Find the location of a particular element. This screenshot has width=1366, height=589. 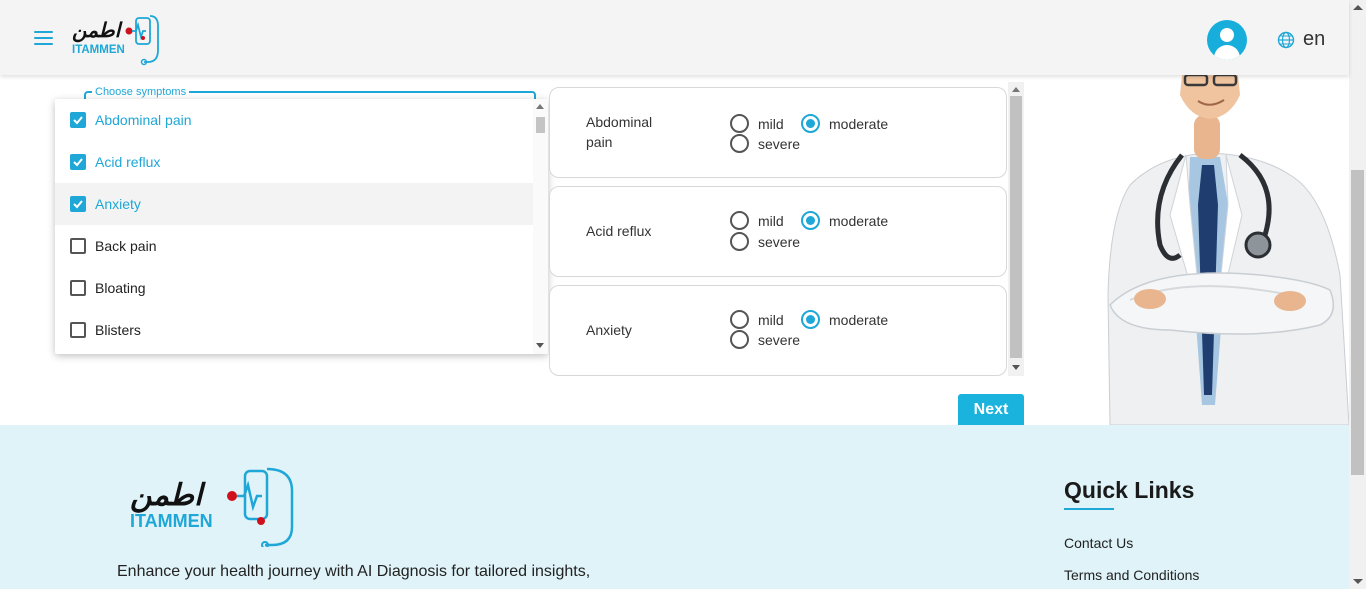

globe-icon is located at coordinates (1286, 39).